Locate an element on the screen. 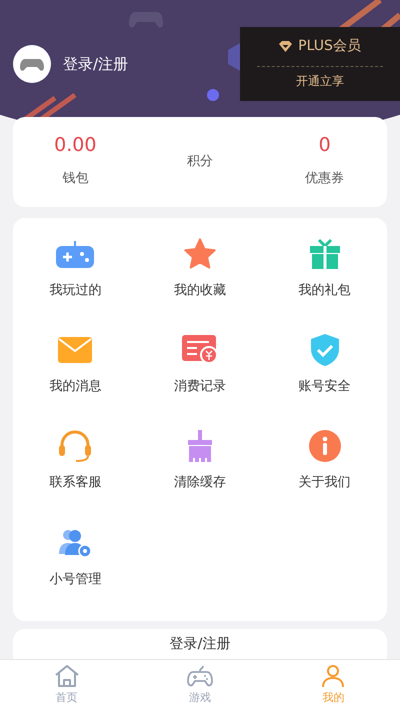 This screenshot has width=400, height=711. menu-item: 我的消息 is located at coordinates (75, 380).